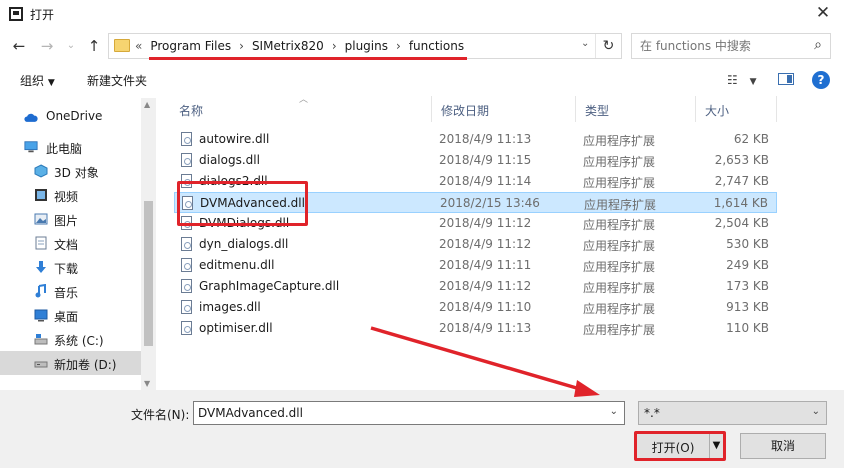 Image resolution: width=844 pixels, height=468 pixels. What do you see at coordinates (636, 109) in the screenshot?
I see `column-header-type: 类型` at bounding box center [636, 109].